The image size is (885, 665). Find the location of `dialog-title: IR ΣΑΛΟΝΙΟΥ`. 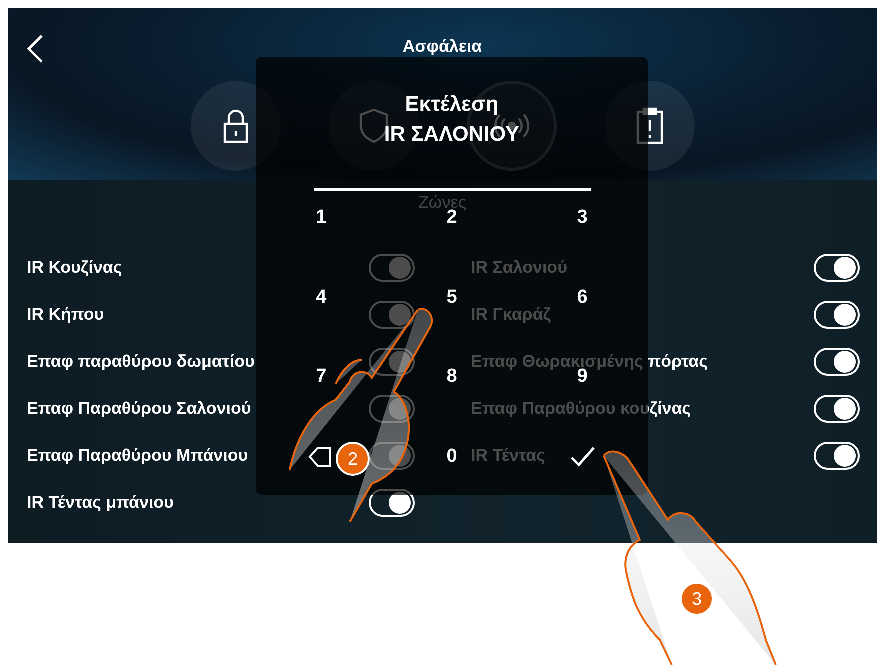

dialog-title: IR ΣΑΛΟΝΙΟΥ is located at coordinates (452, 135).